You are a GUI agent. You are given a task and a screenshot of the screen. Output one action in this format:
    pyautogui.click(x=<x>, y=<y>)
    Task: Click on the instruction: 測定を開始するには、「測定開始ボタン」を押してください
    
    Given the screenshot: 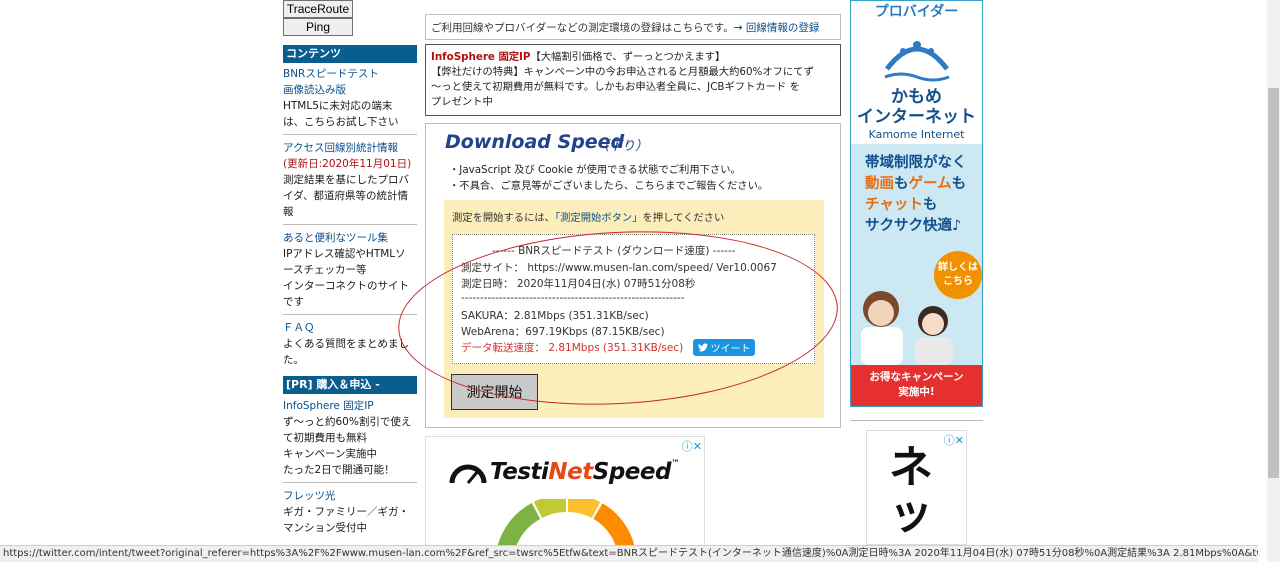 What is the action you would take?
    pyautogui.click(x=588, y=216)
    